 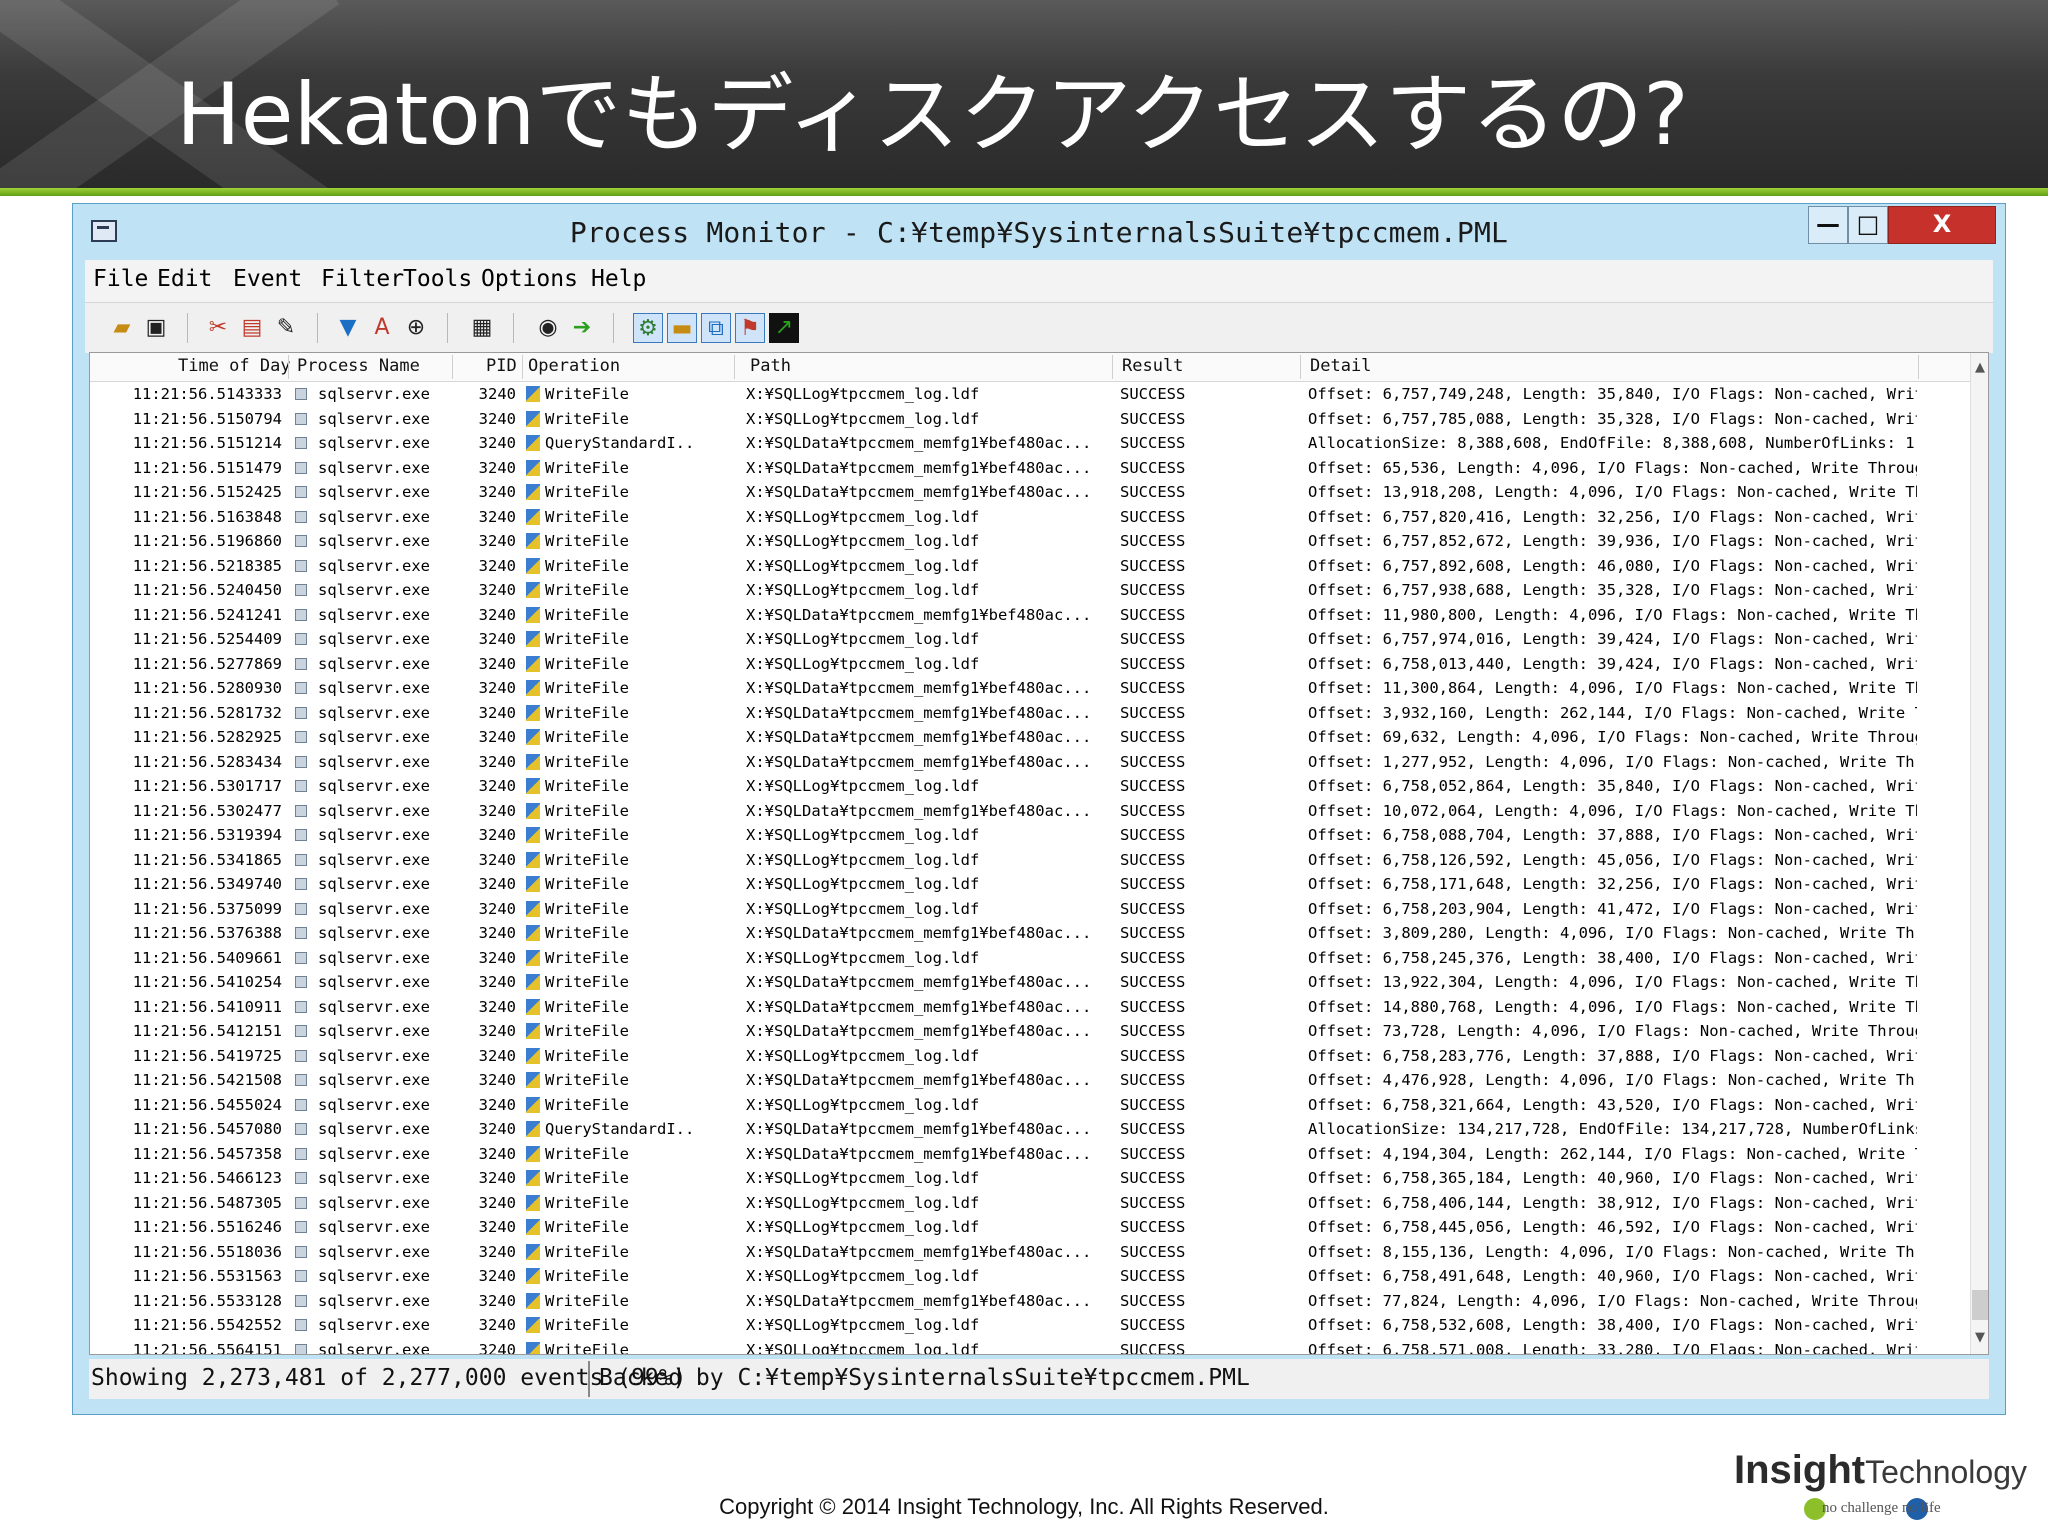 I want to click on cell-time: 11:21:56.5241241, so click(x=207, y=614).